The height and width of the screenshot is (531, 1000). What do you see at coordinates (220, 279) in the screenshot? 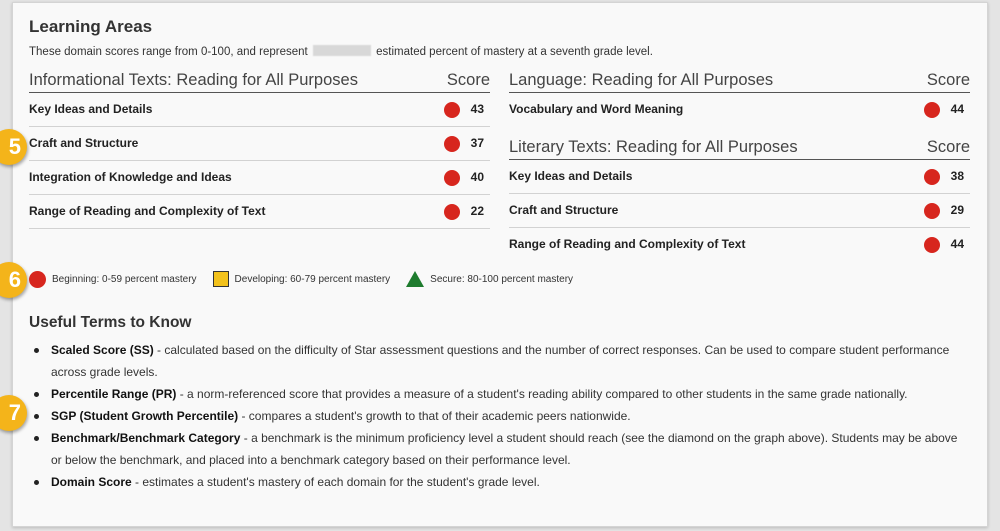
I see `yellow-square-icon` at bounding box center [220, 279].